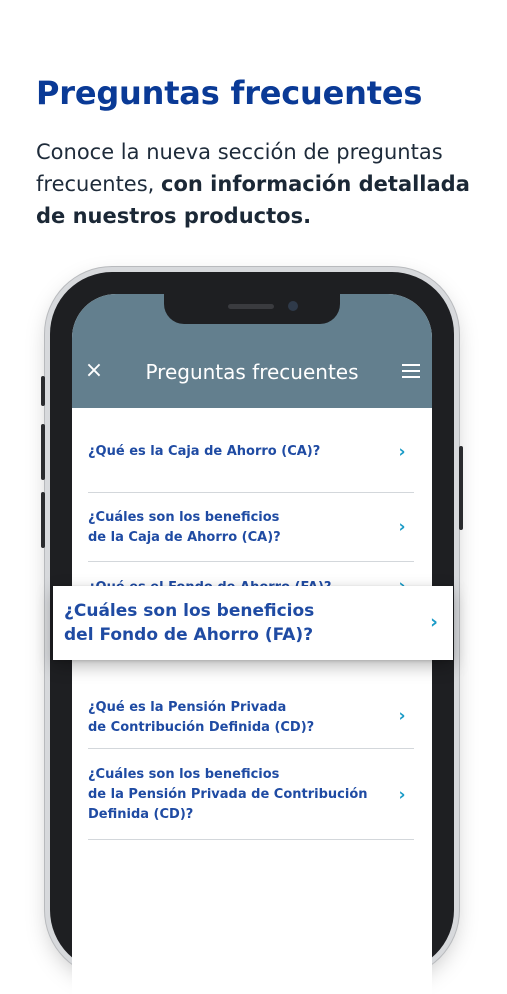 The height and width of the screenshot is (994, 507). I want to click on phone-volume-down, so click(43, 520).